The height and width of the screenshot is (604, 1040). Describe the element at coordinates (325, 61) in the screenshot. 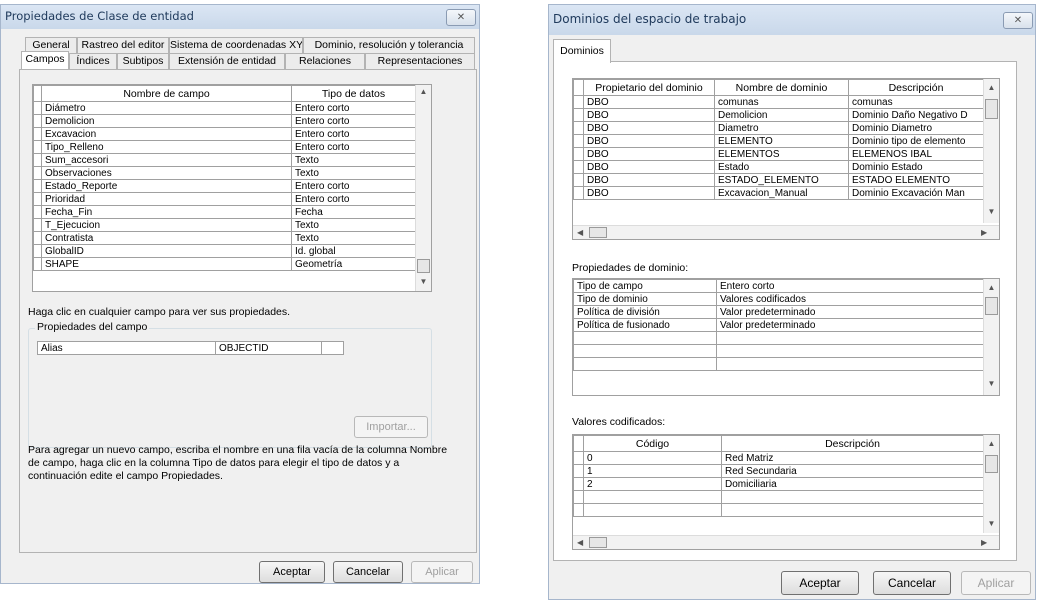

I see `tab-relaciones: Relaciones` at that location.